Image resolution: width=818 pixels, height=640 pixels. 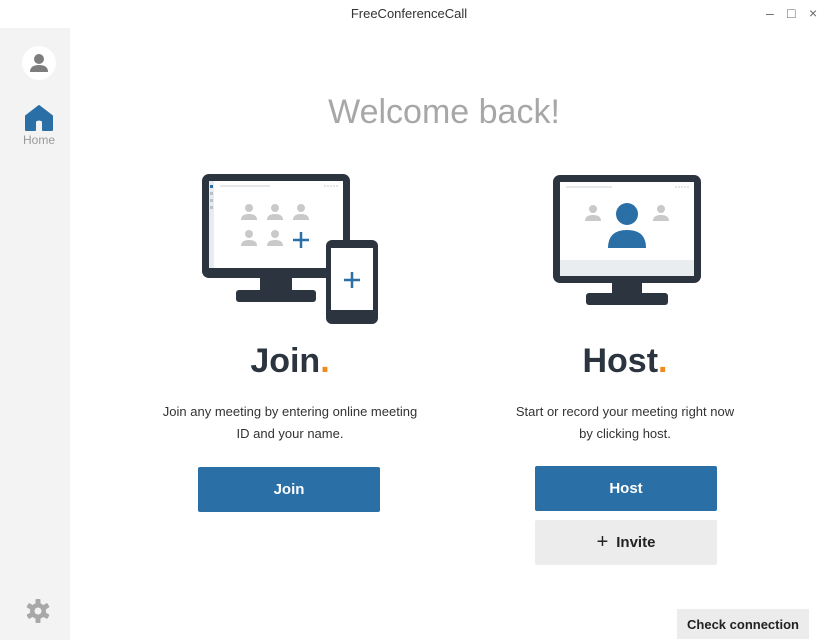 I want to click on join-title-text: Join, so click(x=285, y=361).